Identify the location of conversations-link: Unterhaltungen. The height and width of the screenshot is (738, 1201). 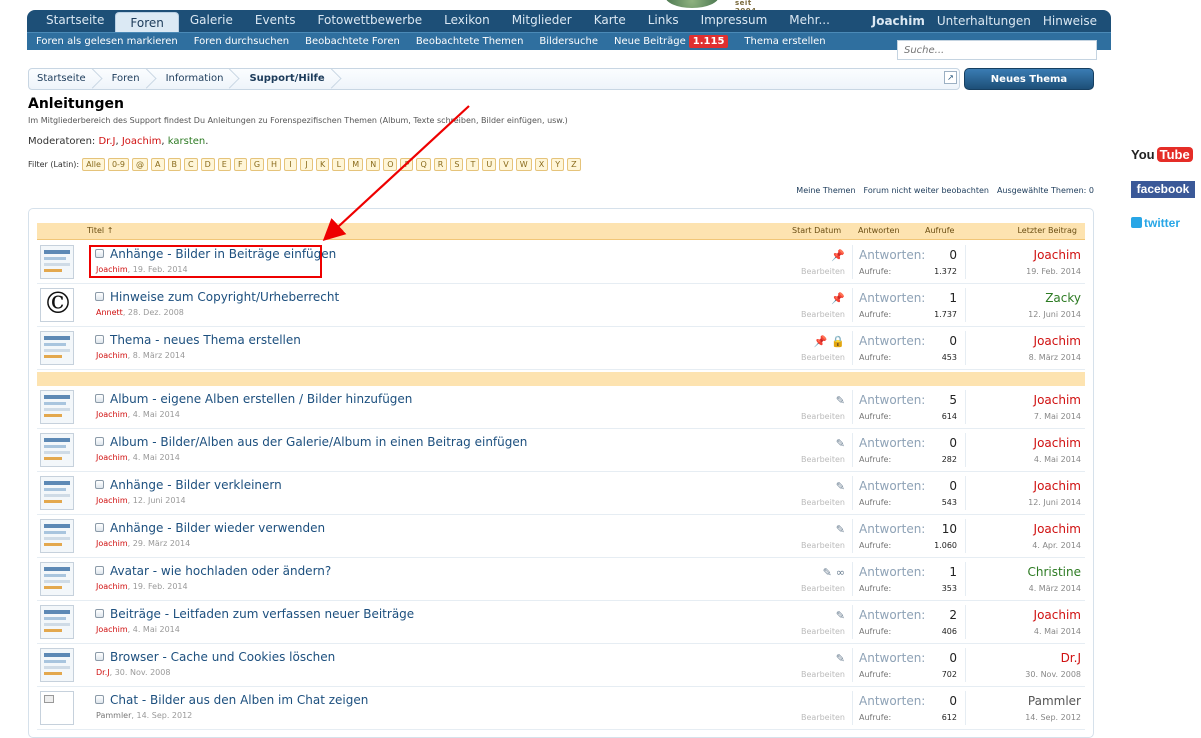
(984, 21).